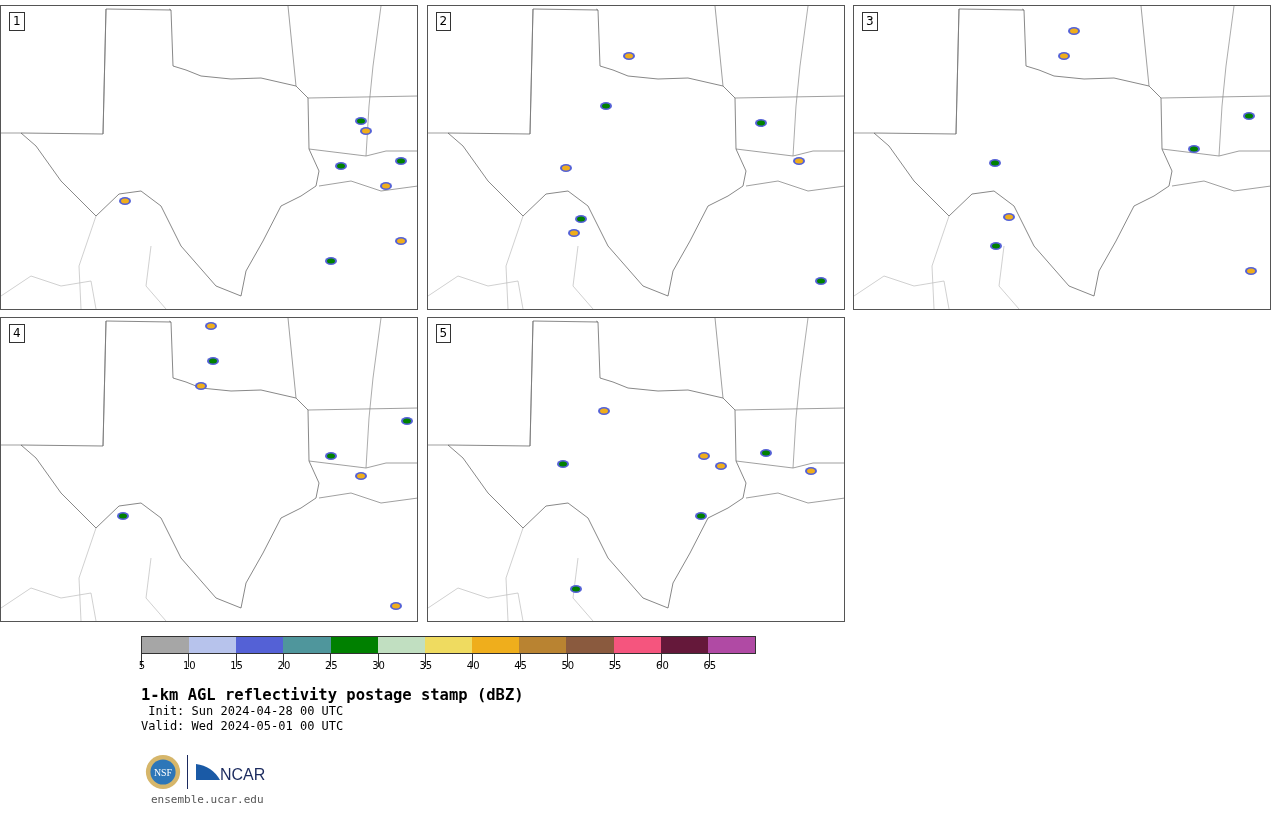 Image resolution: width=1280 pixels, height=815 pixels. I want to click on panel-number: 4, so click(17, 333).